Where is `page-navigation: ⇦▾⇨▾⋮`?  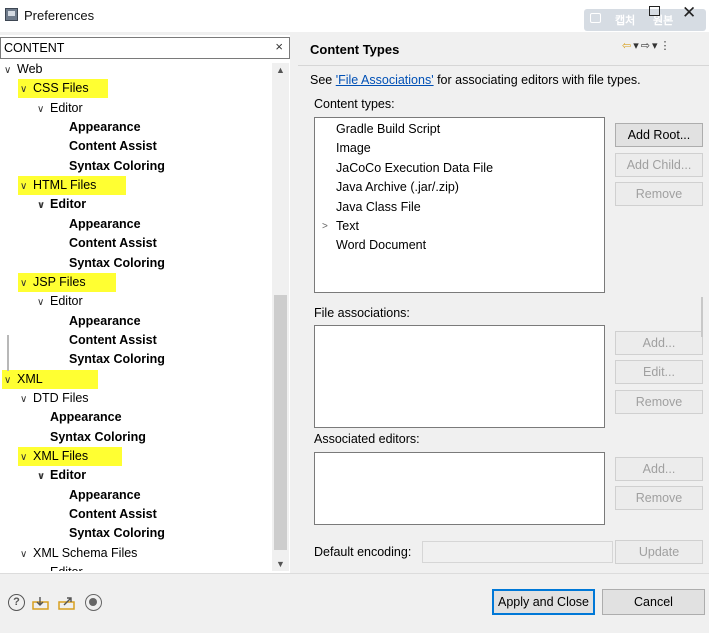 page-navigation: ⇦▾⇨▾⋮ is located at coordinates (647, 45).